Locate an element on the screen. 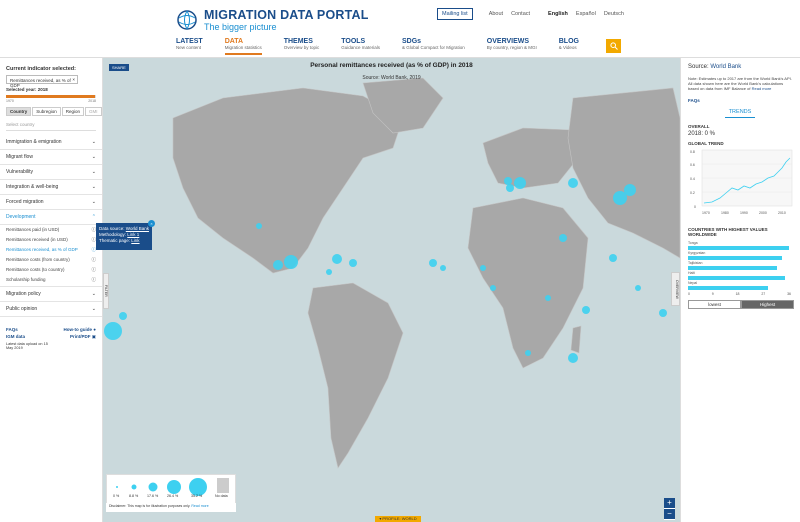 This screenshot has width=800, height=522. lowest-button: lowest is located at coordinates (714, 304).